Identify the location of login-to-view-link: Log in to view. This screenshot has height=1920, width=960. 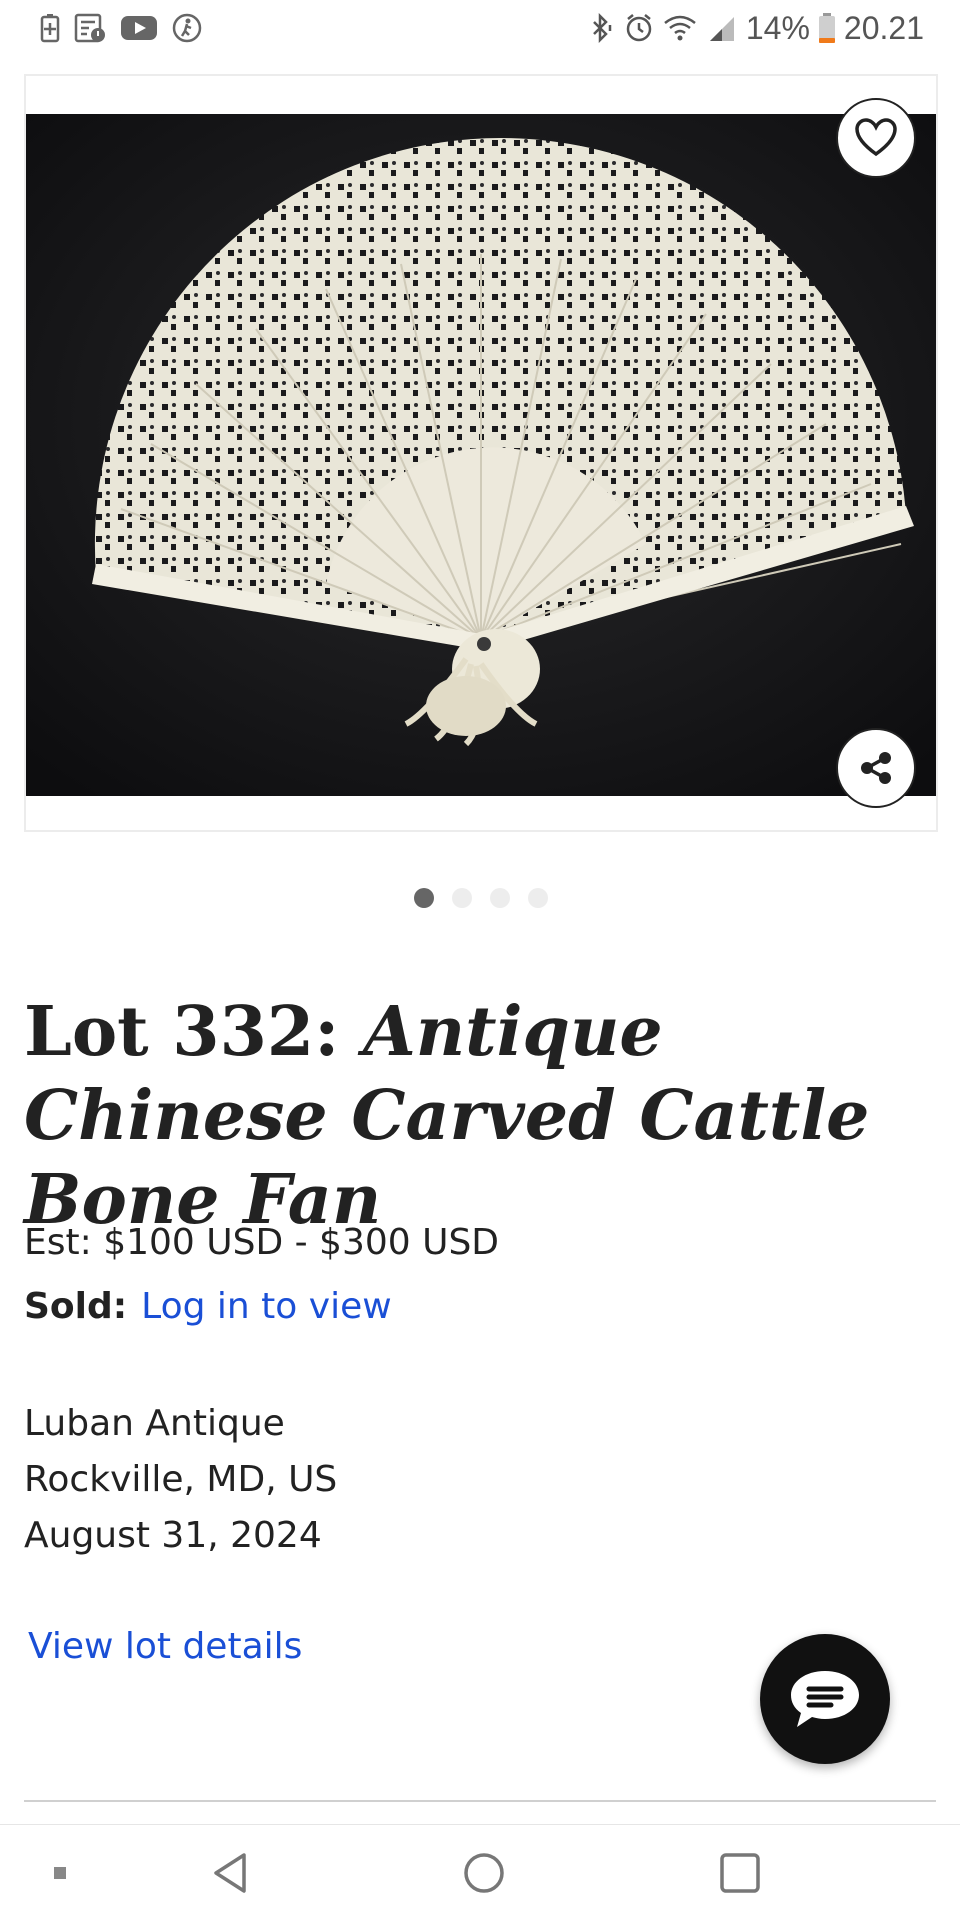
(266, 1306).